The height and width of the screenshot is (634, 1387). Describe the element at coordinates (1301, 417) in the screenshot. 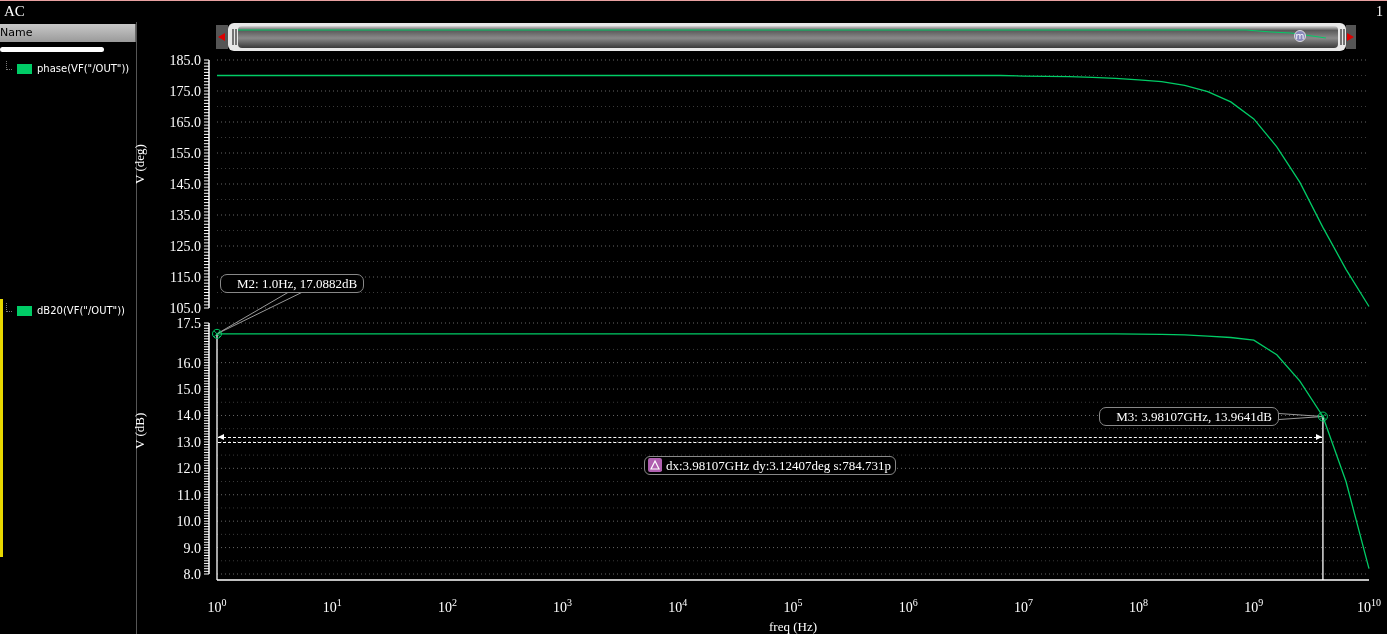

I see `leader-line` at that location.